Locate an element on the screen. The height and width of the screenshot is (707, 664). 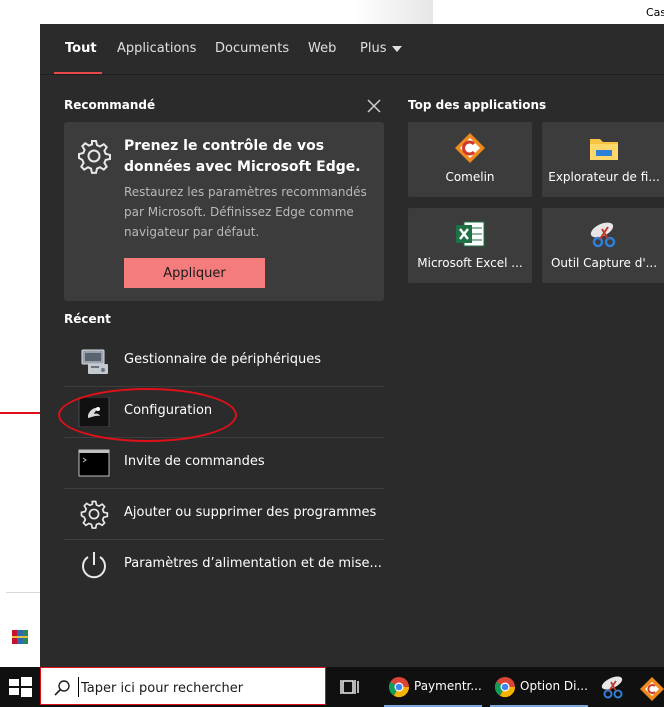
recent-item-device-manager: Gestionnaire de périphériques is located at coordinates (224, 361).